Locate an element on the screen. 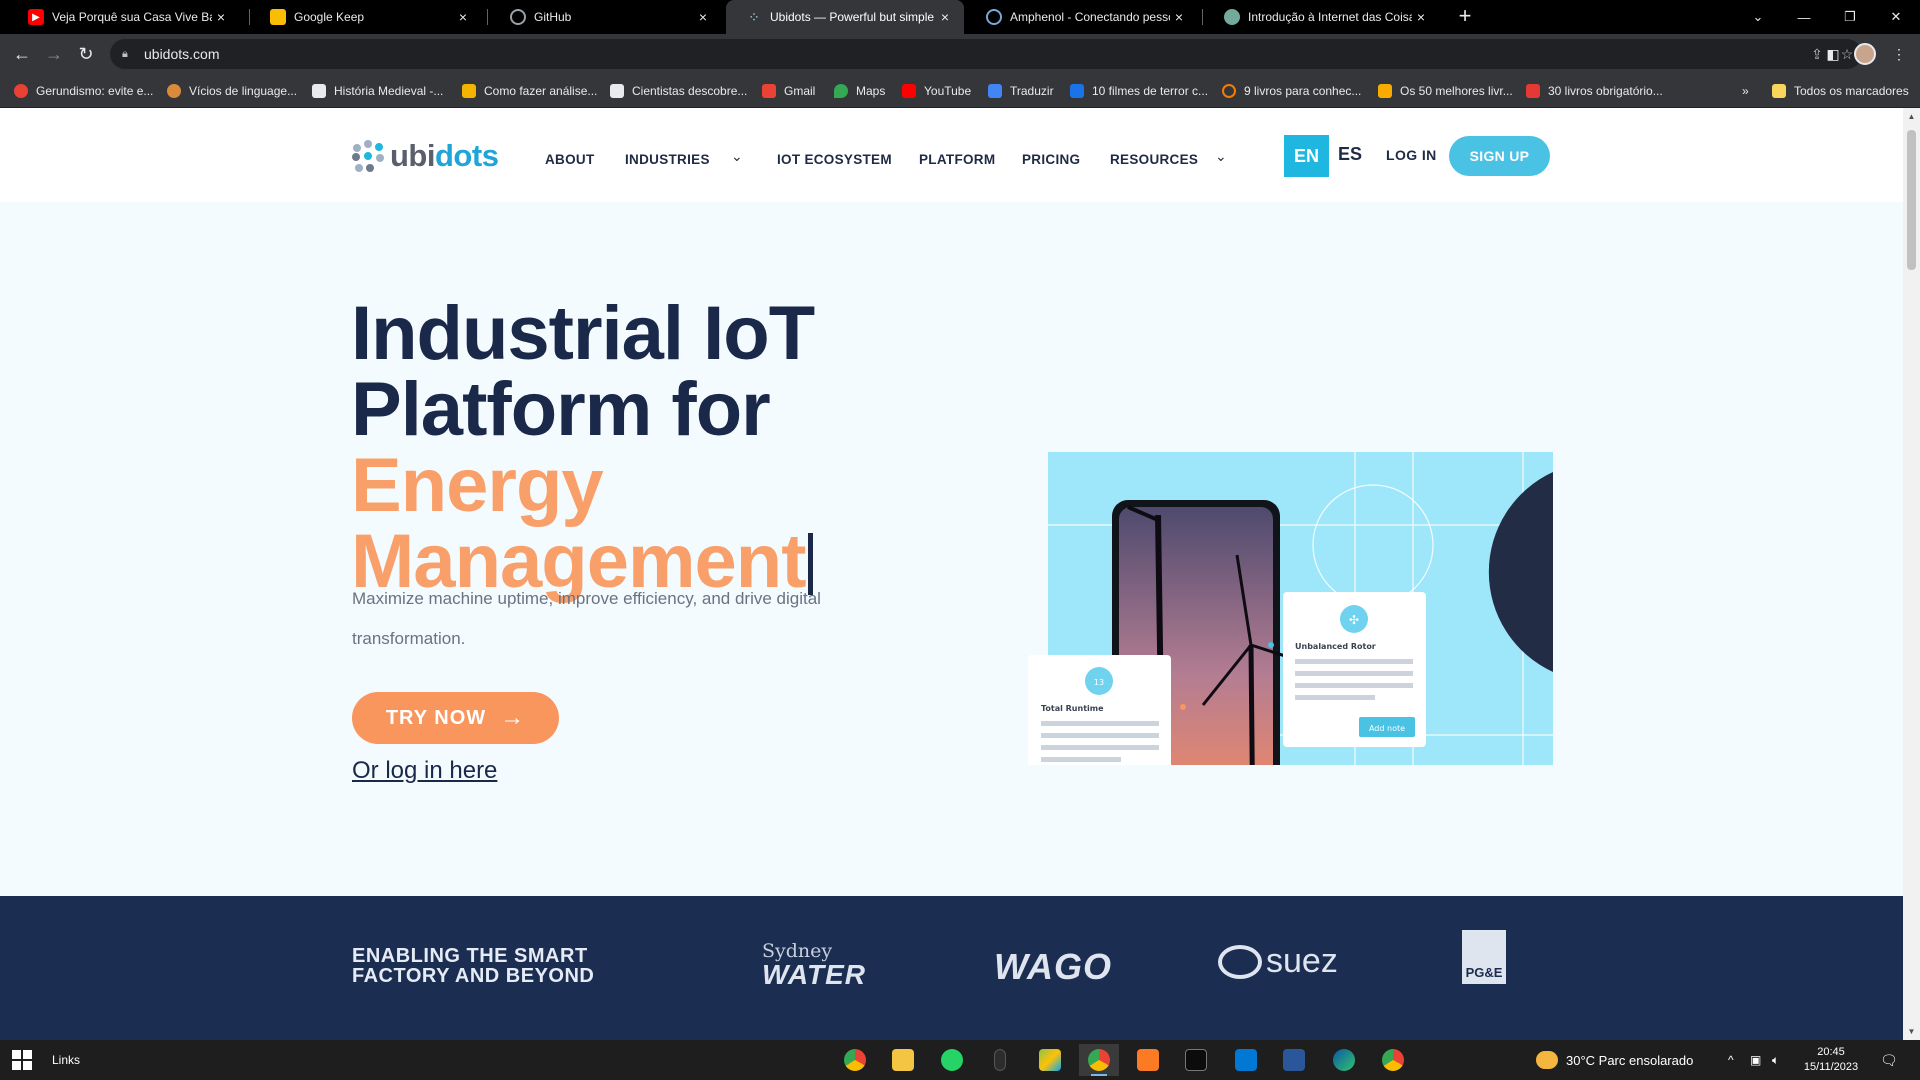 This screenshot has width=1920, height=1080. nav-resources: RESOURCES is located at coordinates (1154, 159).